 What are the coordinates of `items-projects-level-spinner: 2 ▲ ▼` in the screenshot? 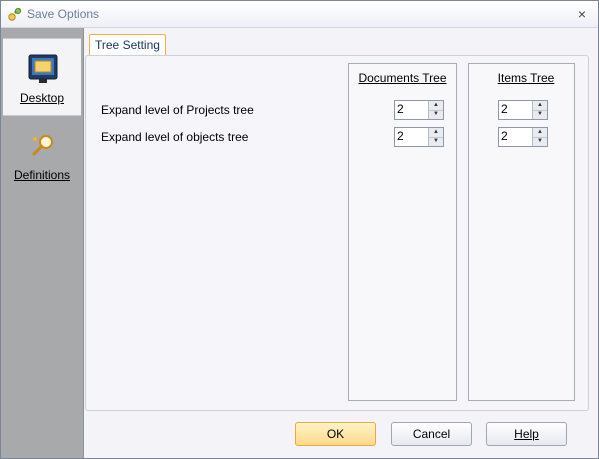 It's located at (523, 110).